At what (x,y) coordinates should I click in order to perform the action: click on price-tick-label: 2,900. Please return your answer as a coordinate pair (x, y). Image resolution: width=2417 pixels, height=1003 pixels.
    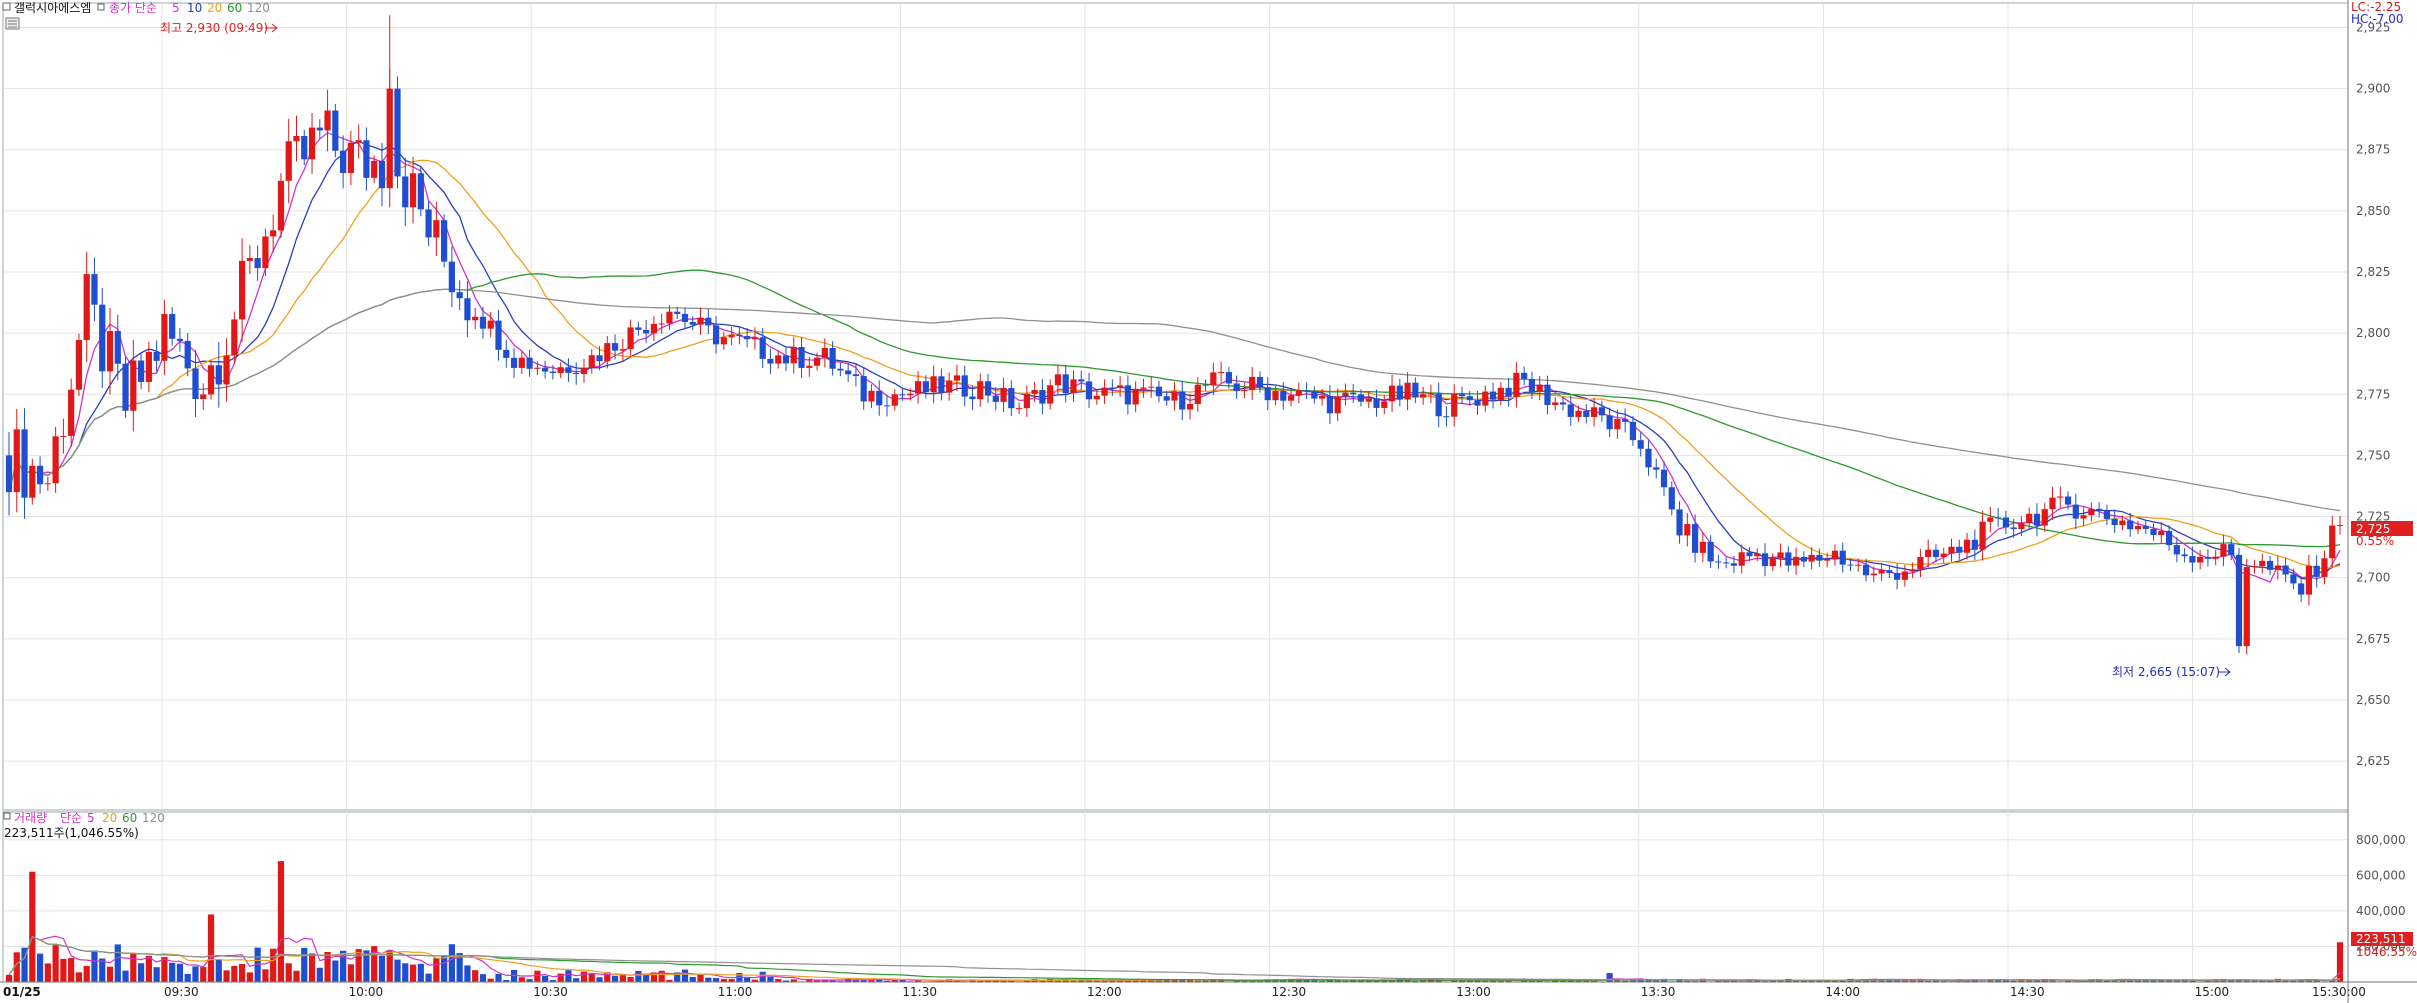
    Looking at the image, I should click on (2373, 89).